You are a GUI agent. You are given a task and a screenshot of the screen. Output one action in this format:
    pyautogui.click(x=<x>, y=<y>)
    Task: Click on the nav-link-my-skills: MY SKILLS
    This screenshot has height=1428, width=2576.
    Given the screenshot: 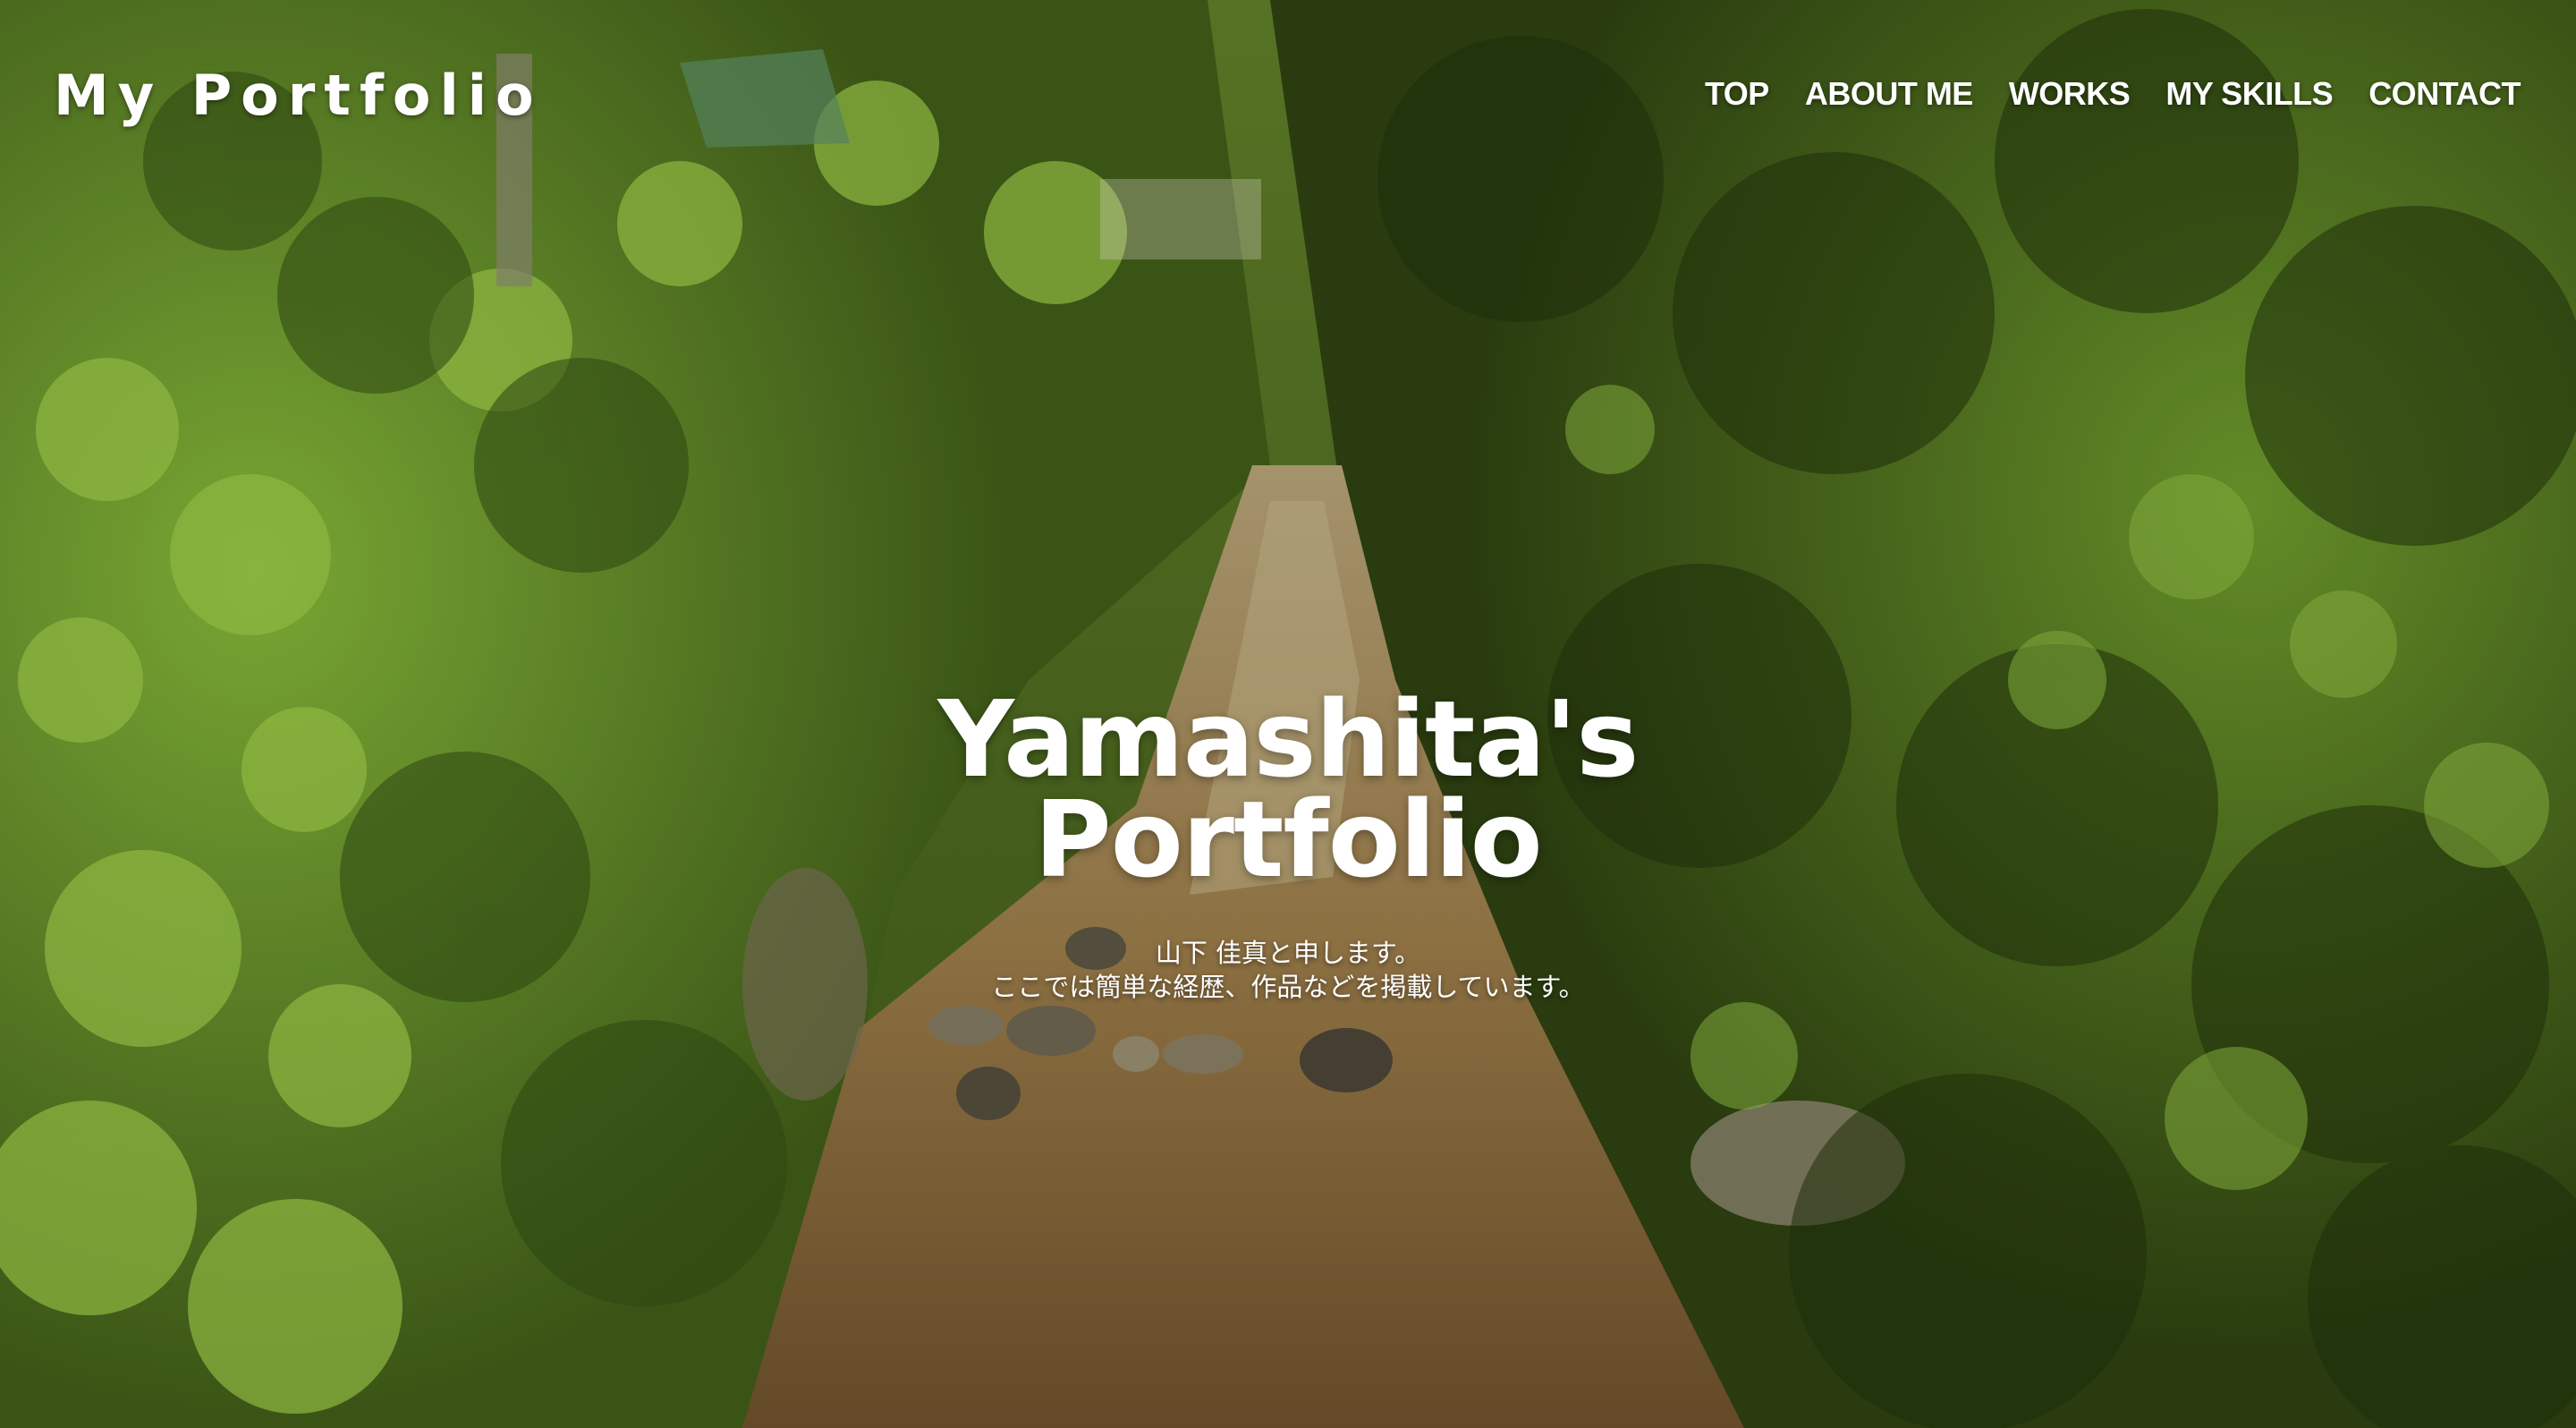 What is the action you would take?
    pyautogui.click(x=2249, y=94)
    